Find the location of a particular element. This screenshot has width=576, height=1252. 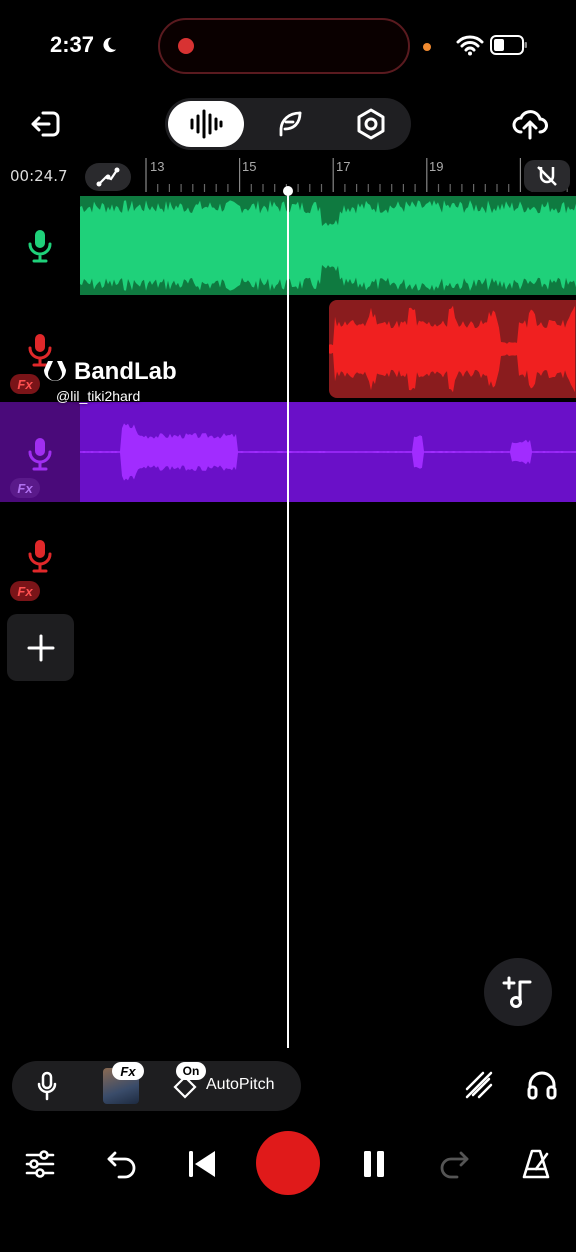

bar-label: 17 is located at coordinates (343, 166).